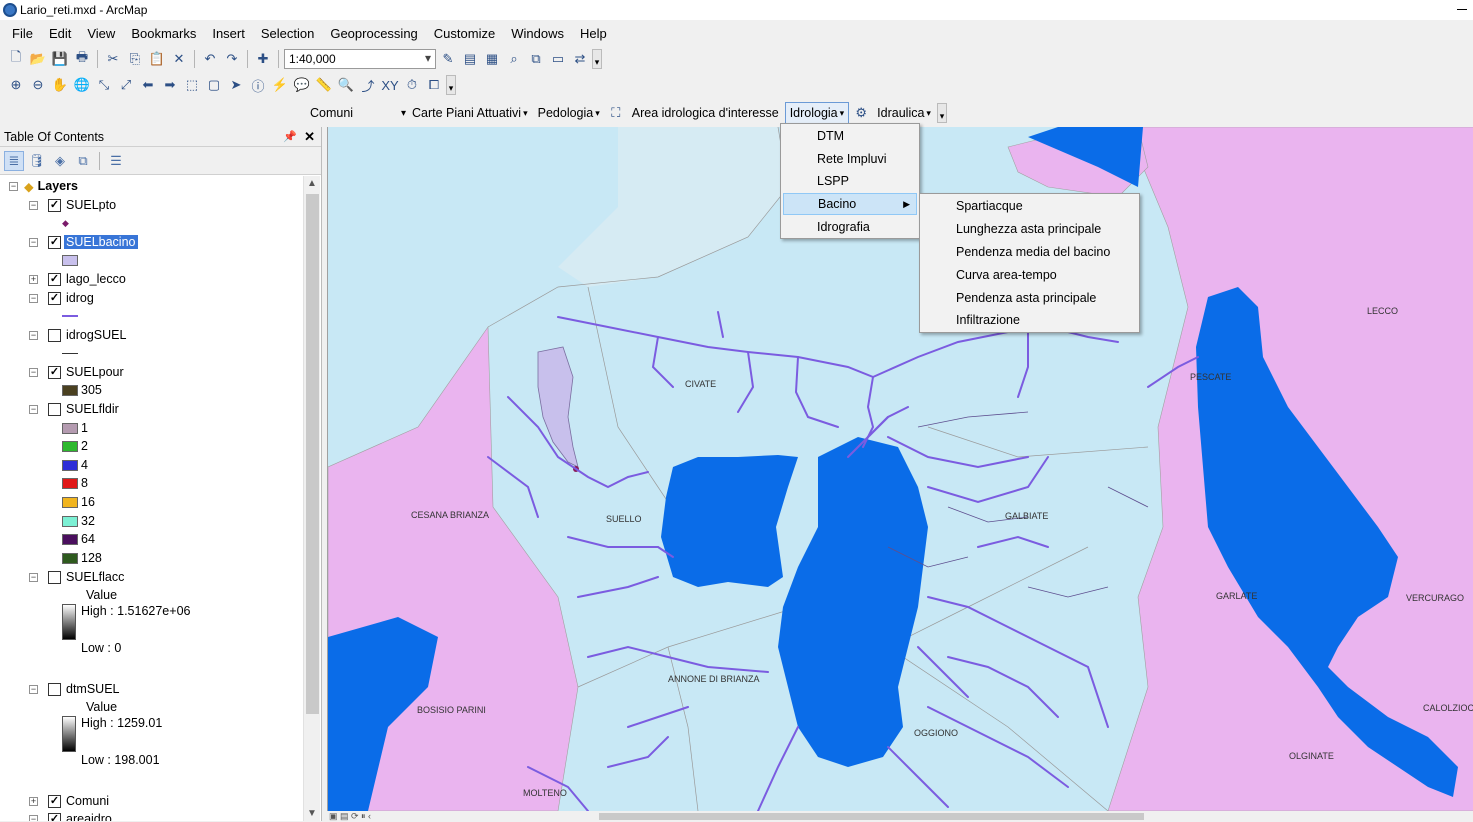 The height and width of the screenshot is (822, 1473). I want to click on toc-vertical-scrollbar: ▲ ▼, so click(311, 498).